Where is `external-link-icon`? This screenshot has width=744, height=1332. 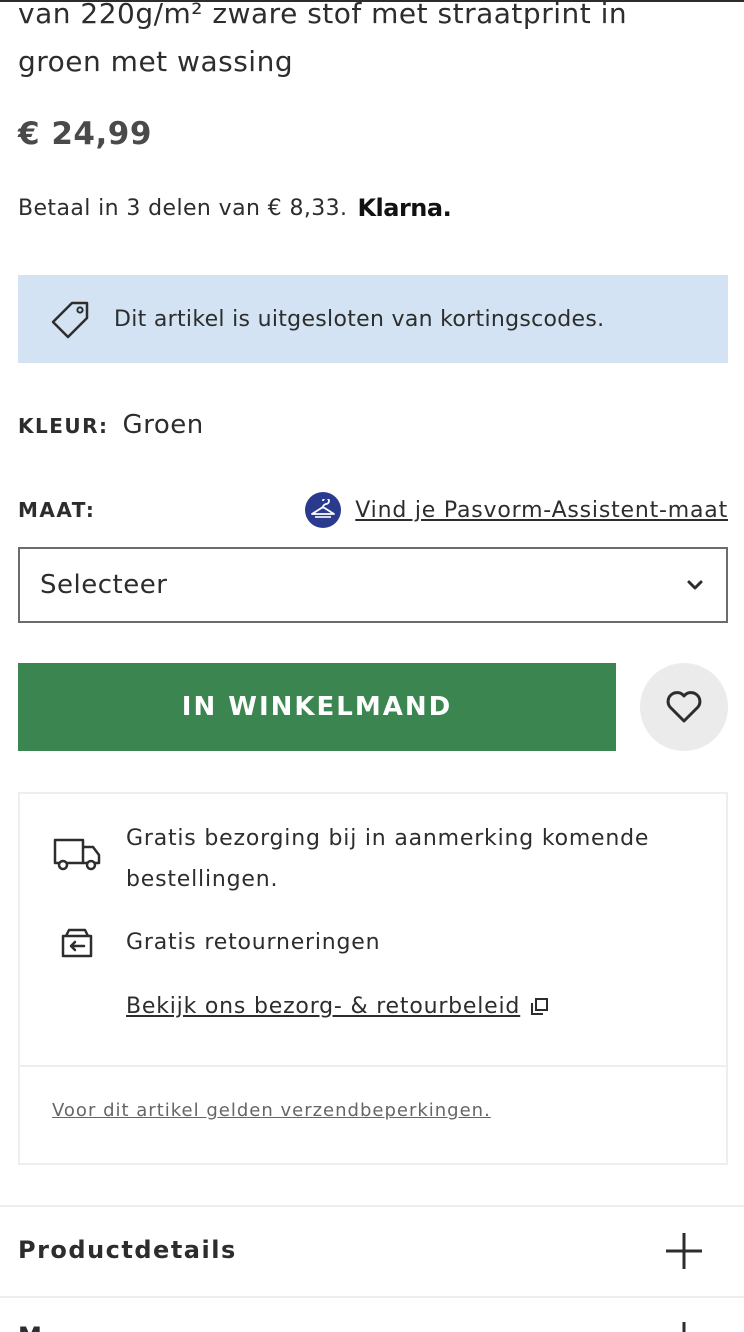
external-link-icon is located at coordinates (540, 1006).